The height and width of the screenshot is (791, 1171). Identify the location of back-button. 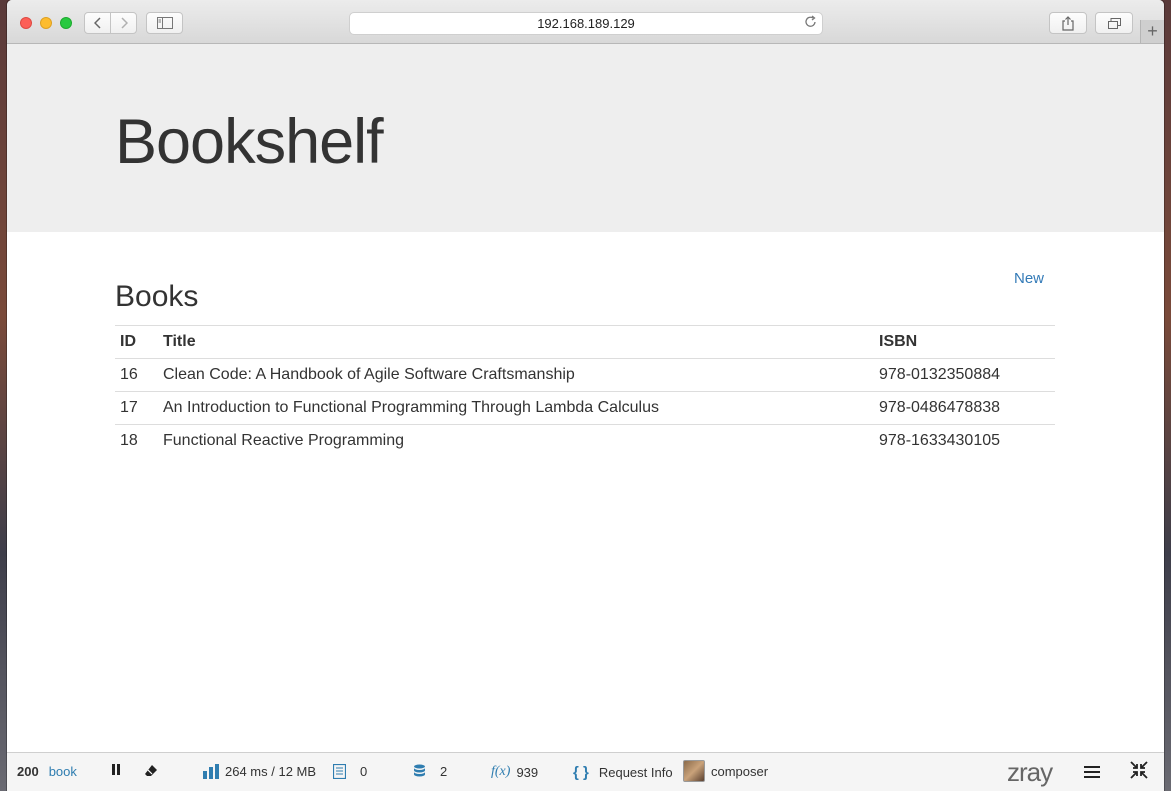
(97, 23).